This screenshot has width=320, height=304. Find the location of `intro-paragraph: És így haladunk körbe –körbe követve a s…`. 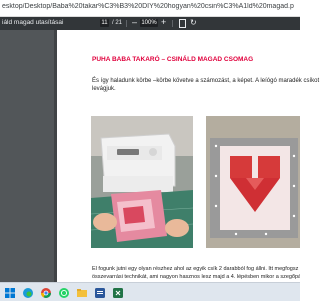

intro-paragraph: És így haladunk körbe –körbe követve a s… is located at coordinates (206, 85).